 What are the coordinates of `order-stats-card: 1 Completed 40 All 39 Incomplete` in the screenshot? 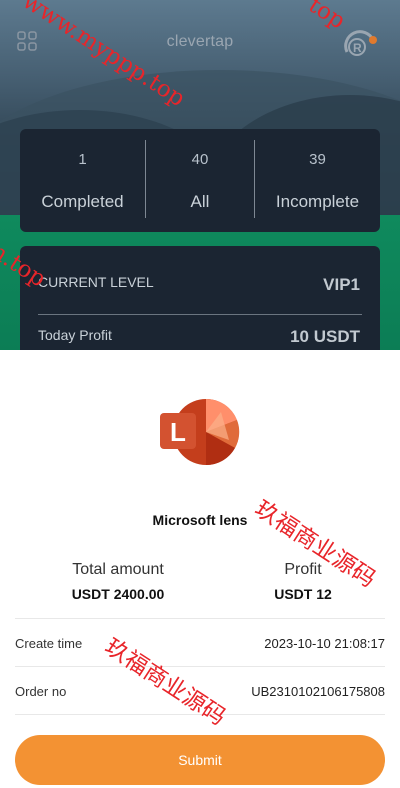 It's located at (200, 180).